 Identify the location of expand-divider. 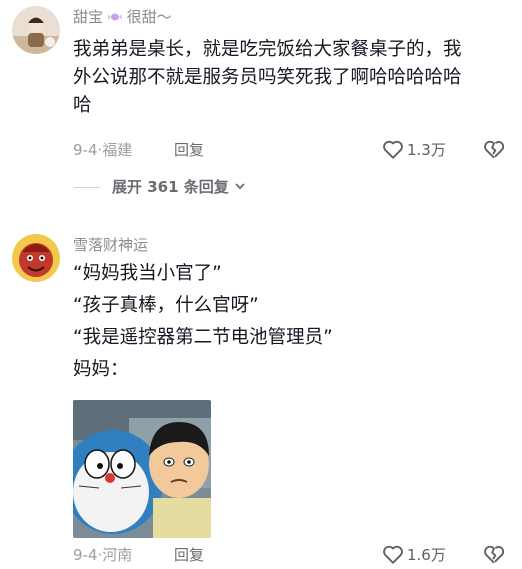
(87, 187).